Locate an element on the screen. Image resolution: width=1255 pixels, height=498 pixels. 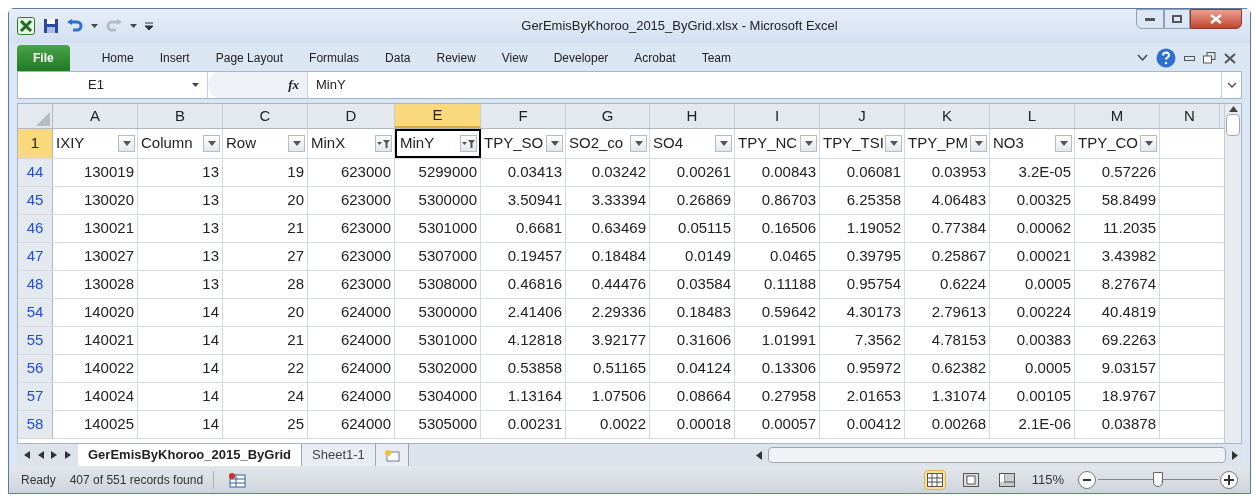
scroll-thumb is located at coordinates (1233, 125).